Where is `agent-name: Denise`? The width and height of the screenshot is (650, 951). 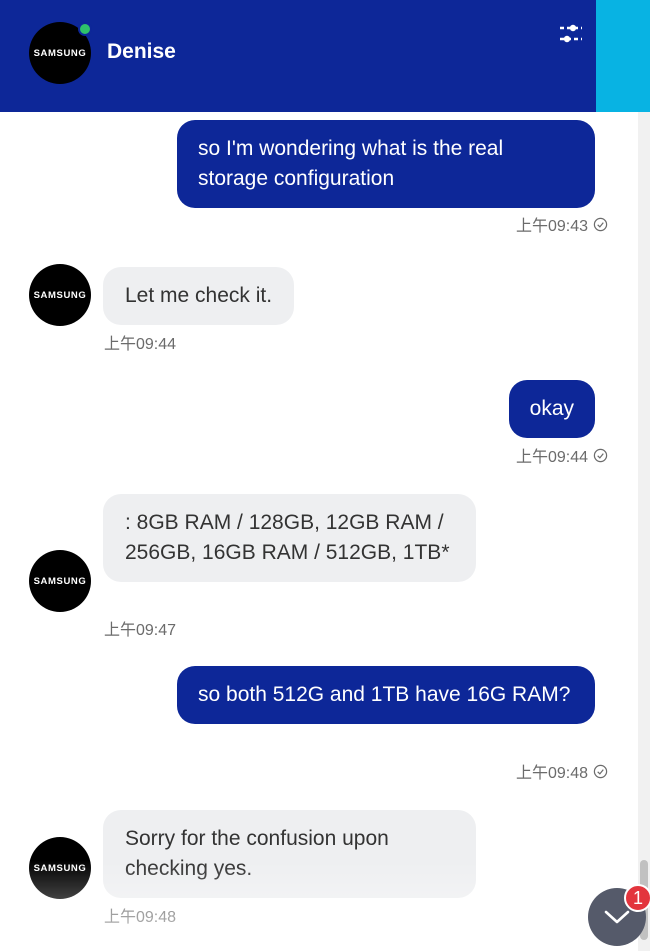
agent-name: Denise is located at coordinates (141, 51).